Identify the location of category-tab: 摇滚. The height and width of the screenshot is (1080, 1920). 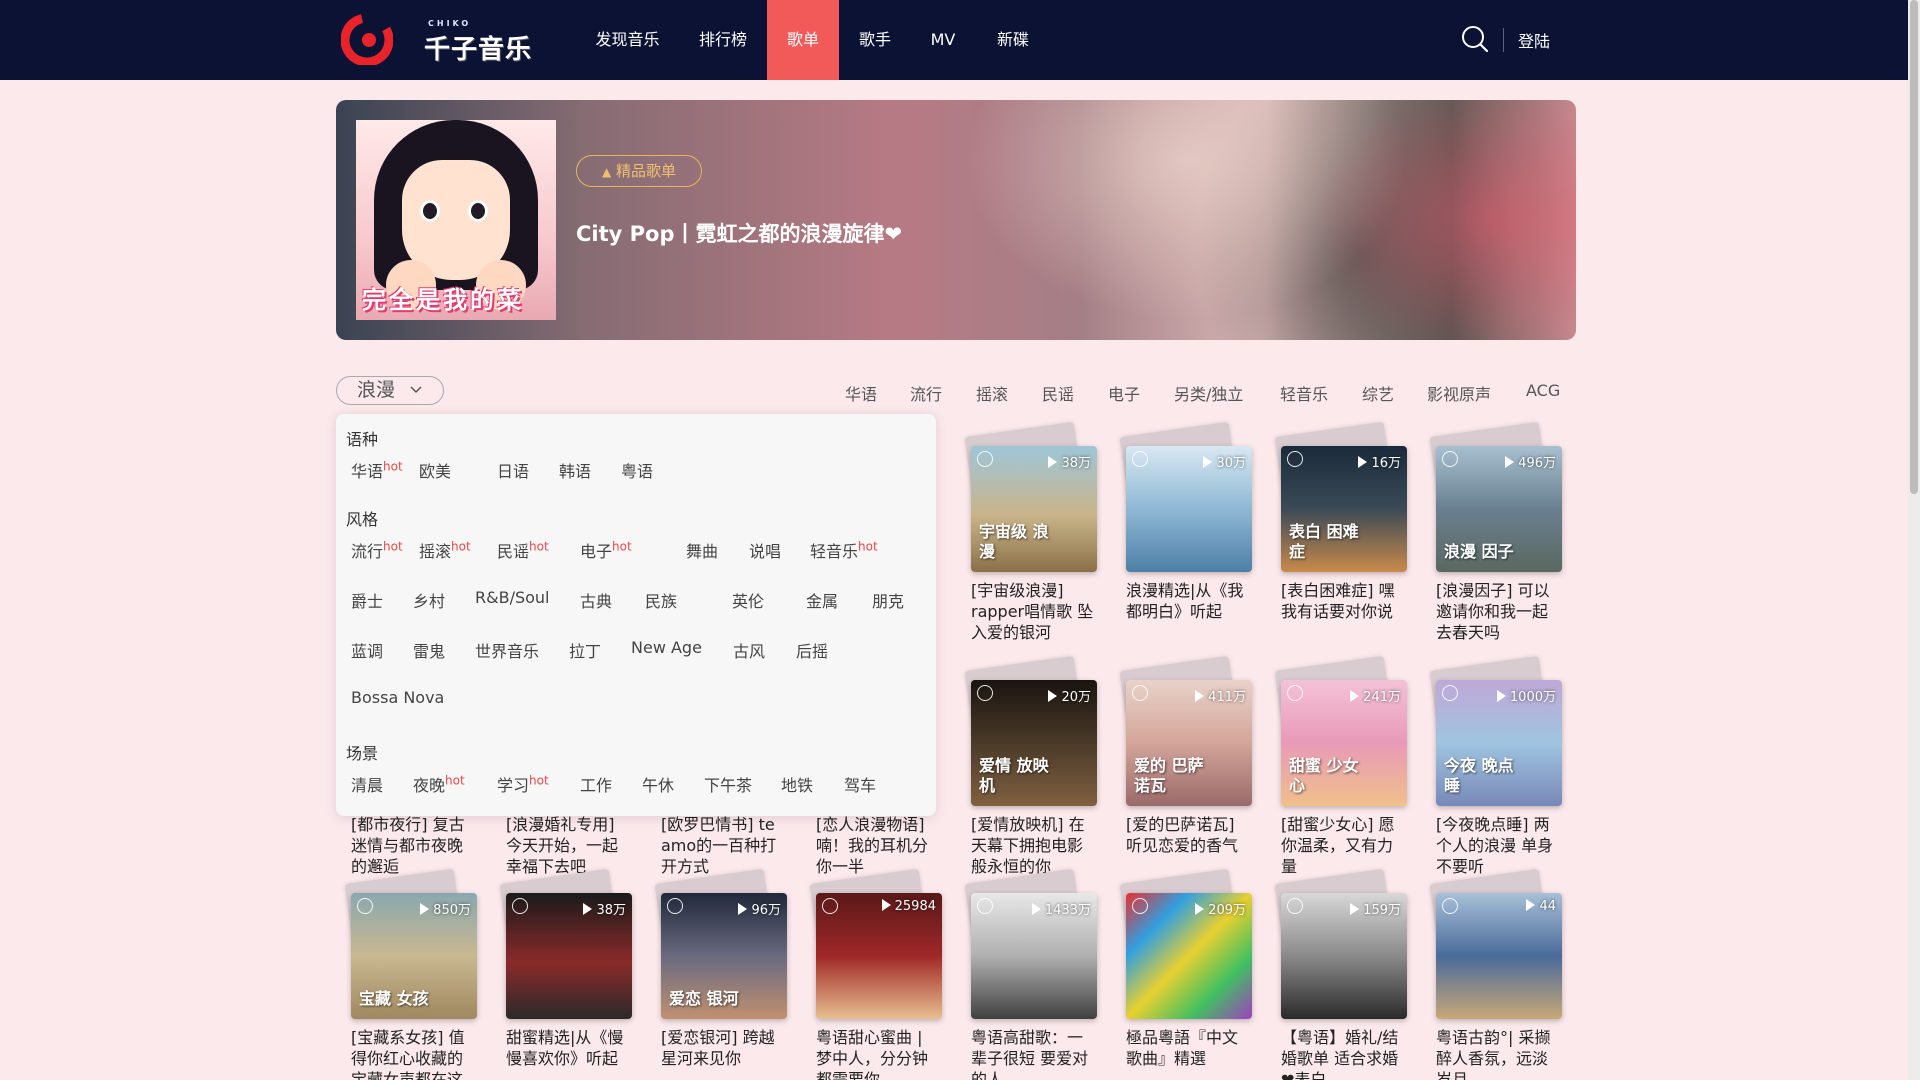
(992, 393).